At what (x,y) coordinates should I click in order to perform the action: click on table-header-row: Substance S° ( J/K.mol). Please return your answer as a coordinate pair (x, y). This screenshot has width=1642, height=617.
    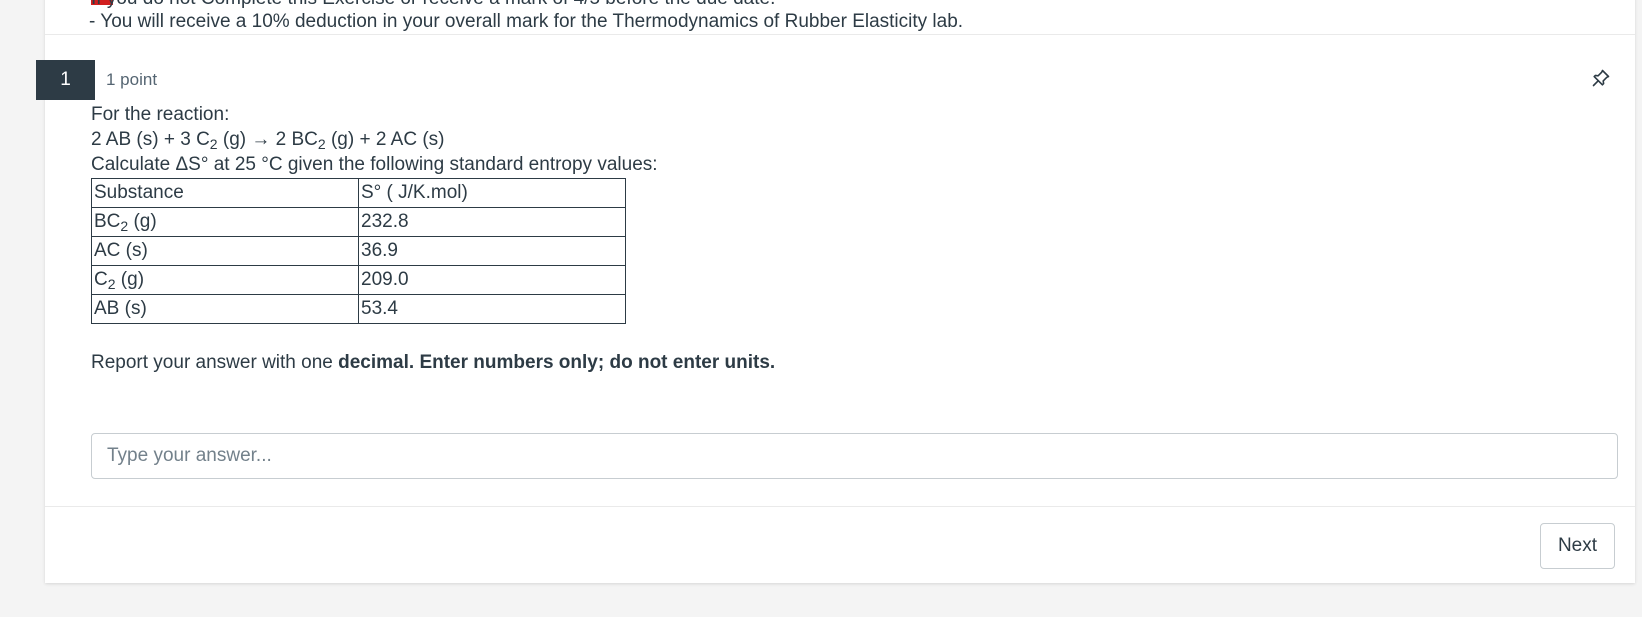
    Looking at the image, I should click on (358, 193).